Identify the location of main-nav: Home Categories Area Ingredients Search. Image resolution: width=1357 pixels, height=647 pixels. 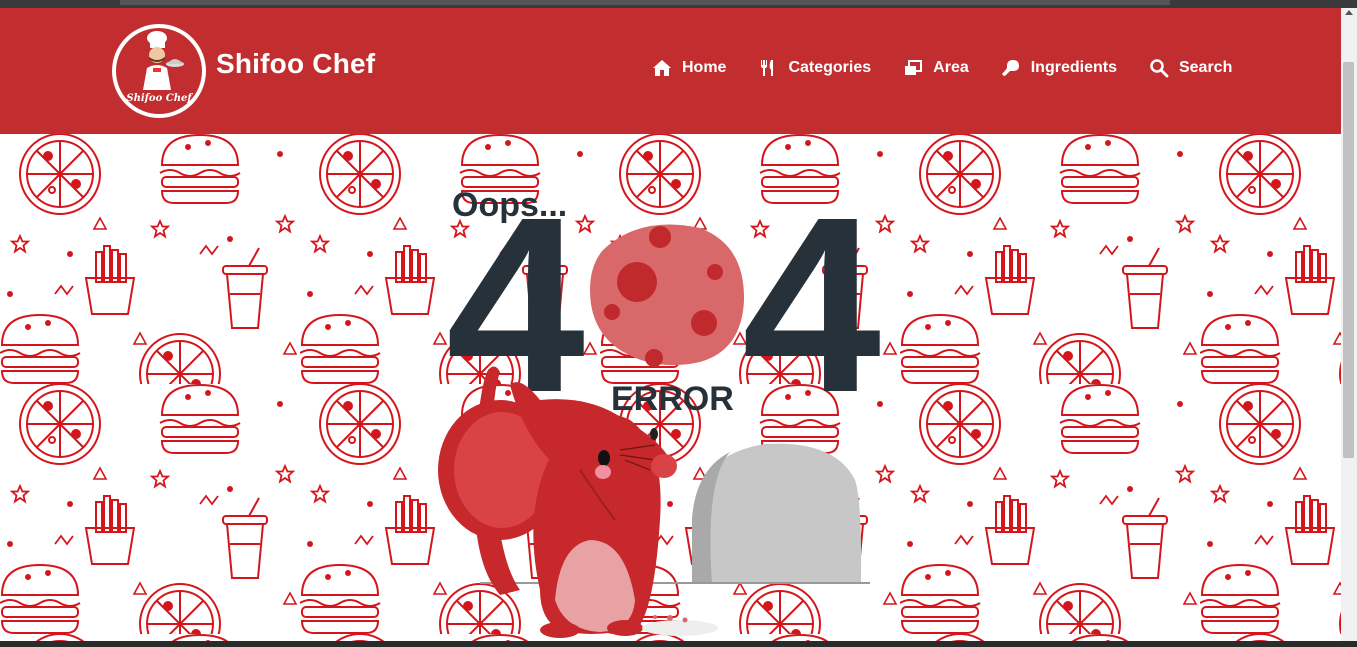
(942, 68).